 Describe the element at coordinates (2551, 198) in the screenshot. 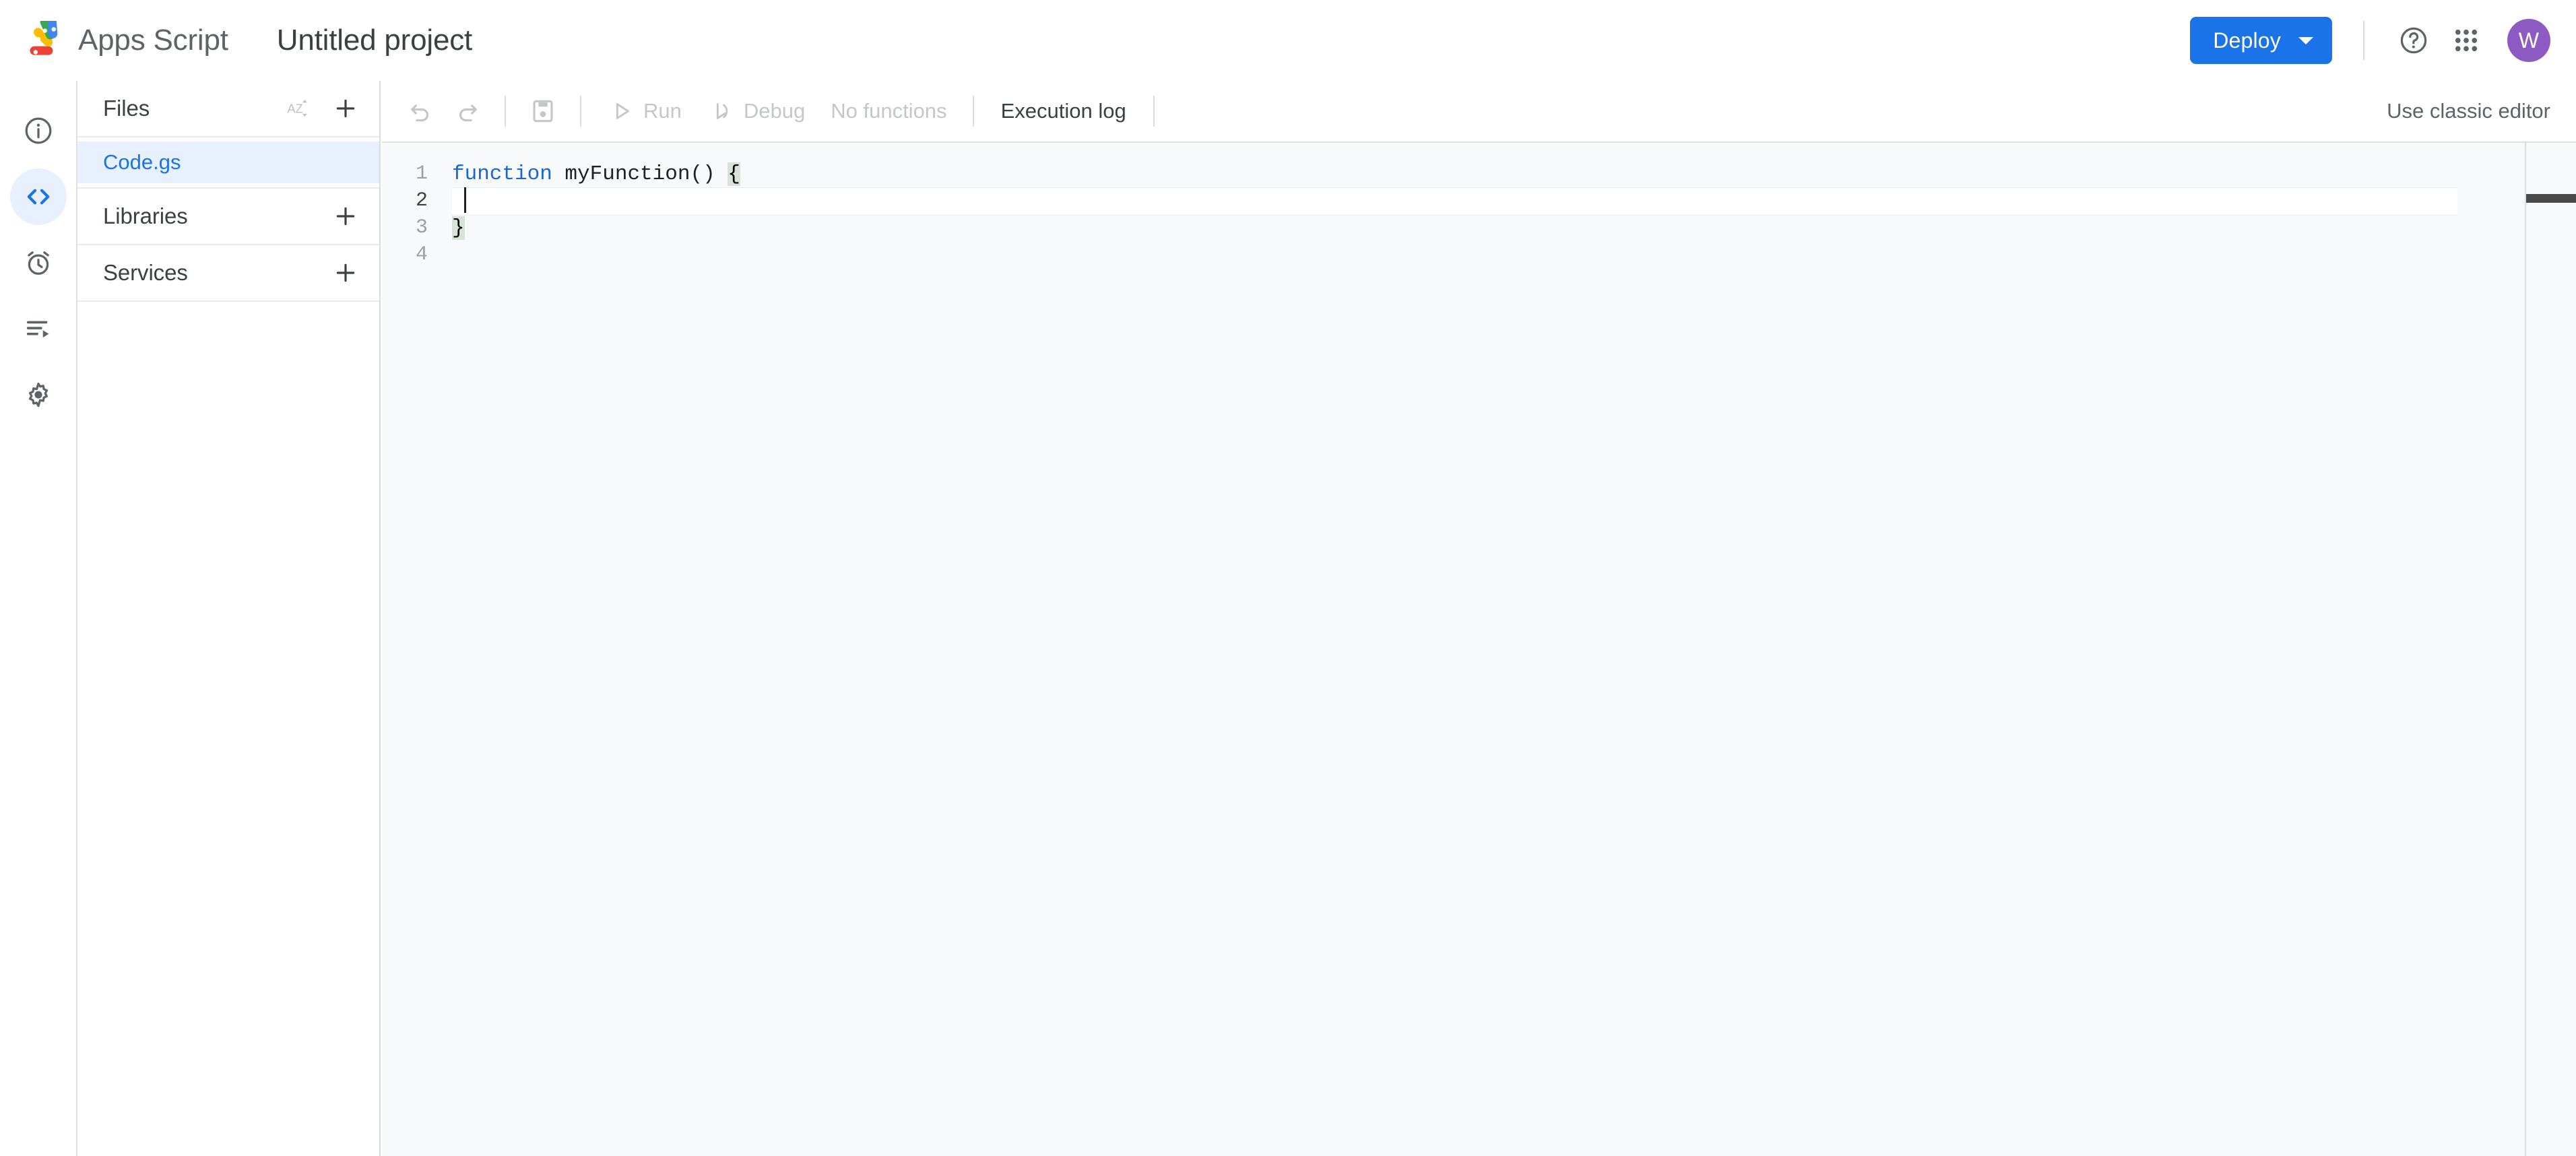

I see `minimap-marker` at that location.